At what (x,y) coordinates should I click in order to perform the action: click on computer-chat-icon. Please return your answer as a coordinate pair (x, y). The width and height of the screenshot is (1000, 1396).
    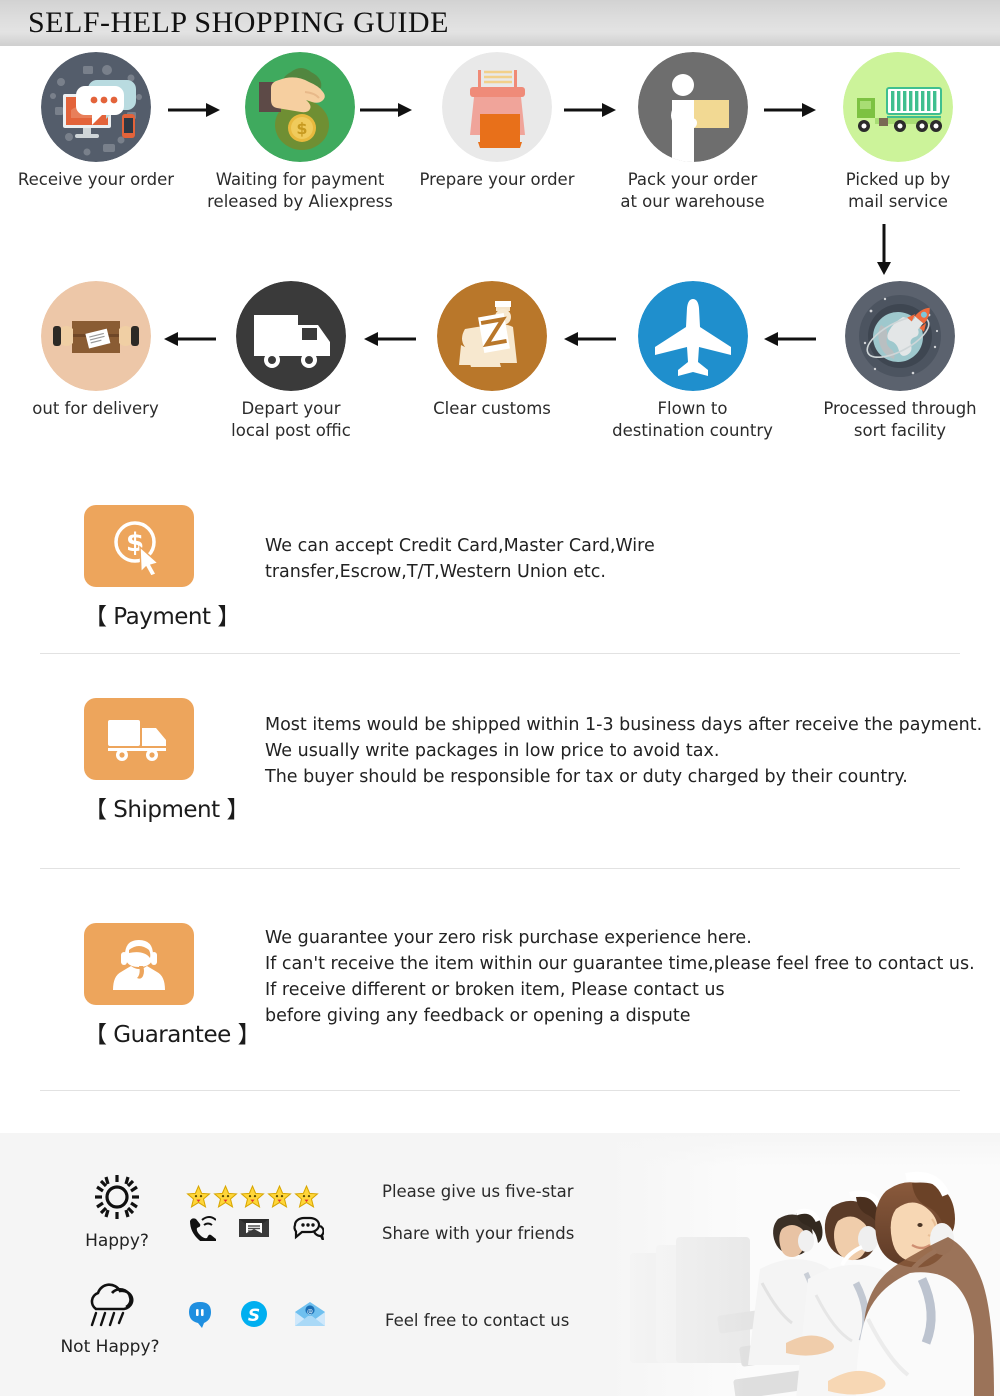
    Looking at the image, I should click on (96, 107).